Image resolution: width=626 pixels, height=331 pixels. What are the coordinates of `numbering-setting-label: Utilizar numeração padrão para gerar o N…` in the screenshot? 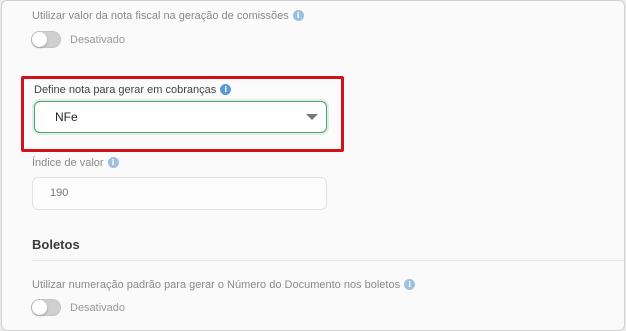 It's located at (216, 285).